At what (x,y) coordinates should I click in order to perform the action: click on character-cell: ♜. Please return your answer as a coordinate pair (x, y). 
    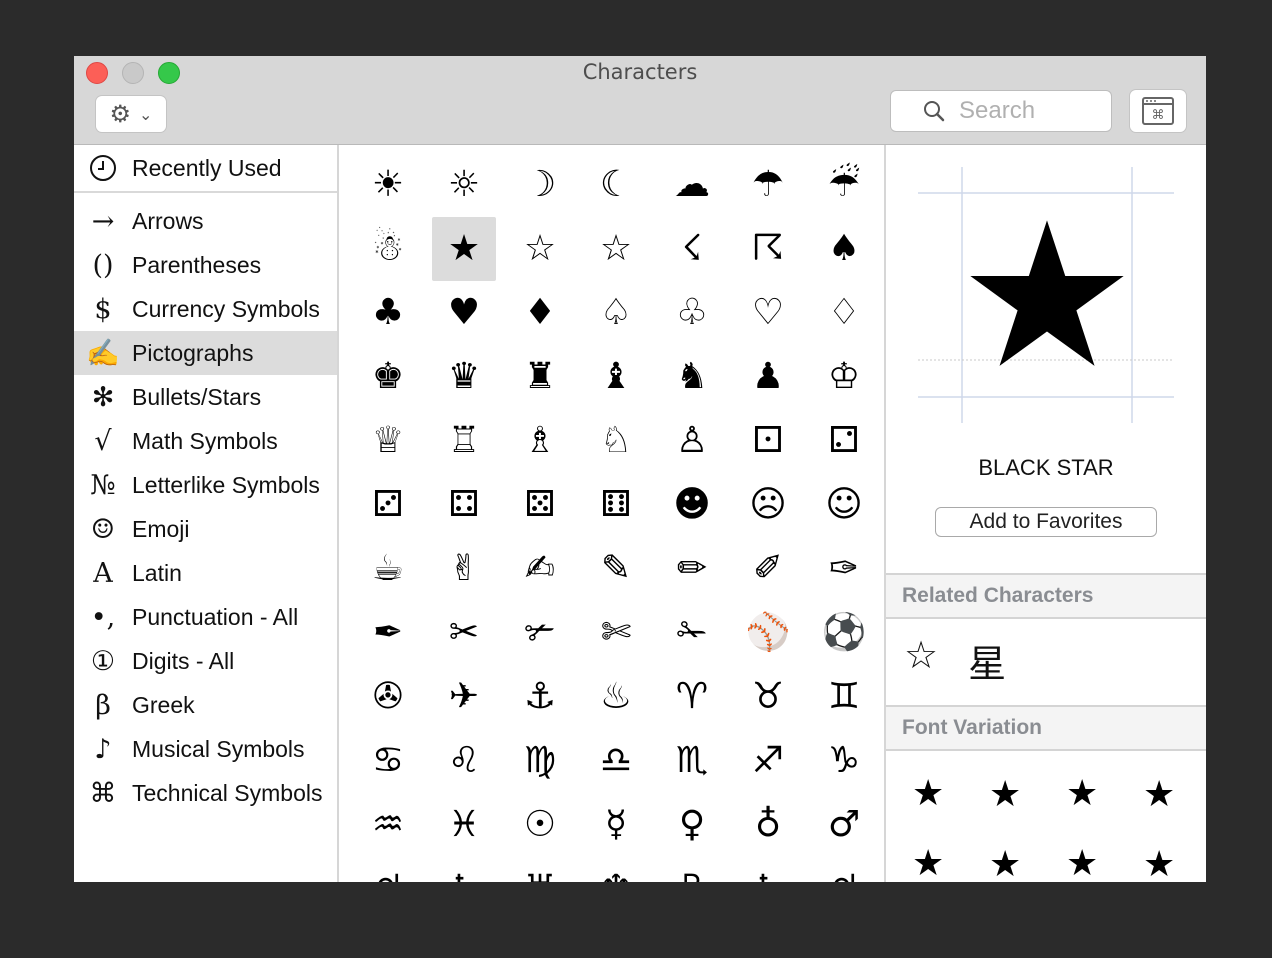
    Looking at the image, I should click on (540, 377).